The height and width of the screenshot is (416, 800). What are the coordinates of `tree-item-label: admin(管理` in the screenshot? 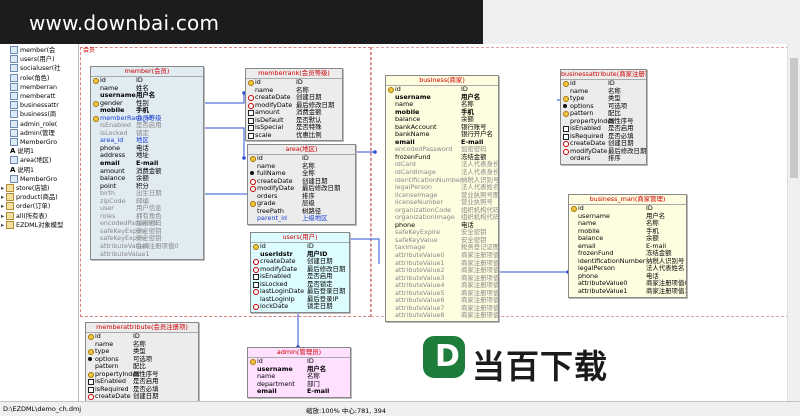 It's located at (37, 133).